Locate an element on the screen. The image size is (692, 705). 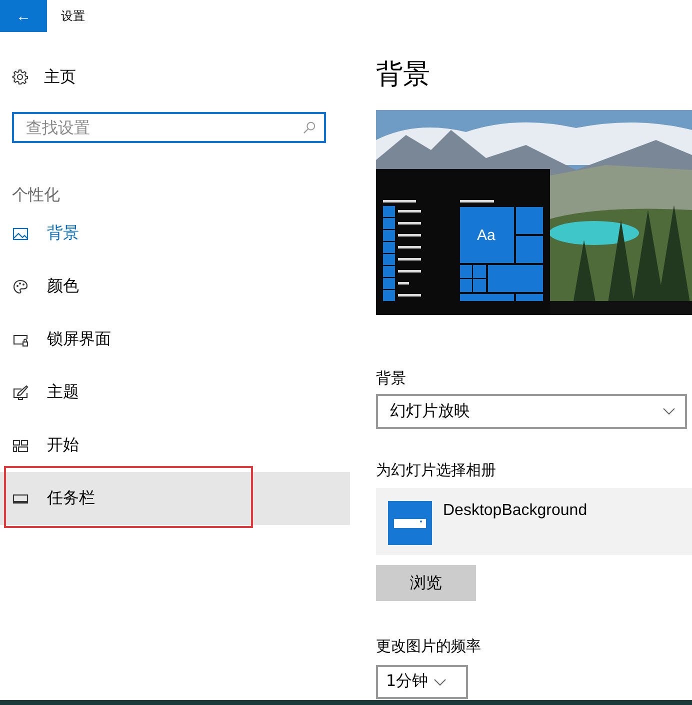
browse-button: 浏览 is located at coordinates (426, 583).